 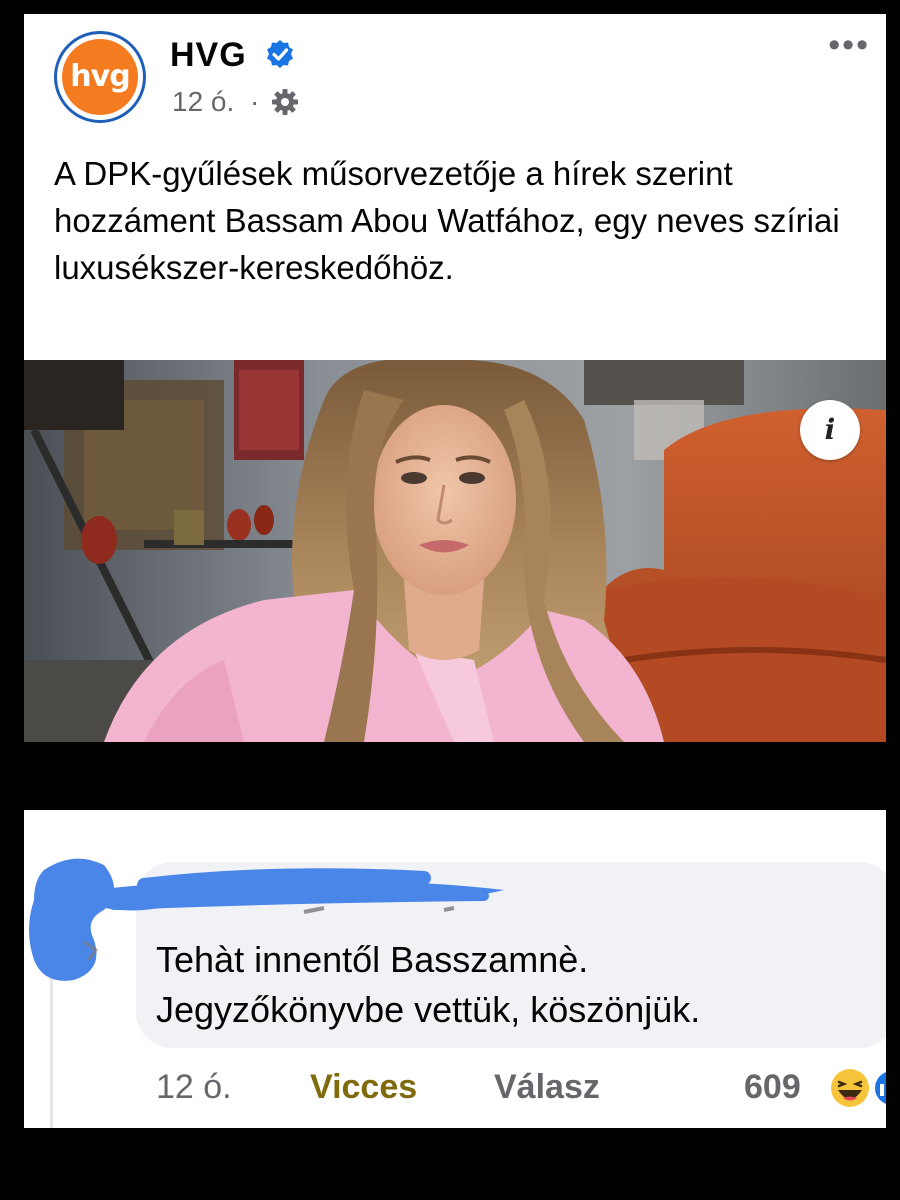 I want to click on page-avatar: hvg, so click(x=100, y=77).